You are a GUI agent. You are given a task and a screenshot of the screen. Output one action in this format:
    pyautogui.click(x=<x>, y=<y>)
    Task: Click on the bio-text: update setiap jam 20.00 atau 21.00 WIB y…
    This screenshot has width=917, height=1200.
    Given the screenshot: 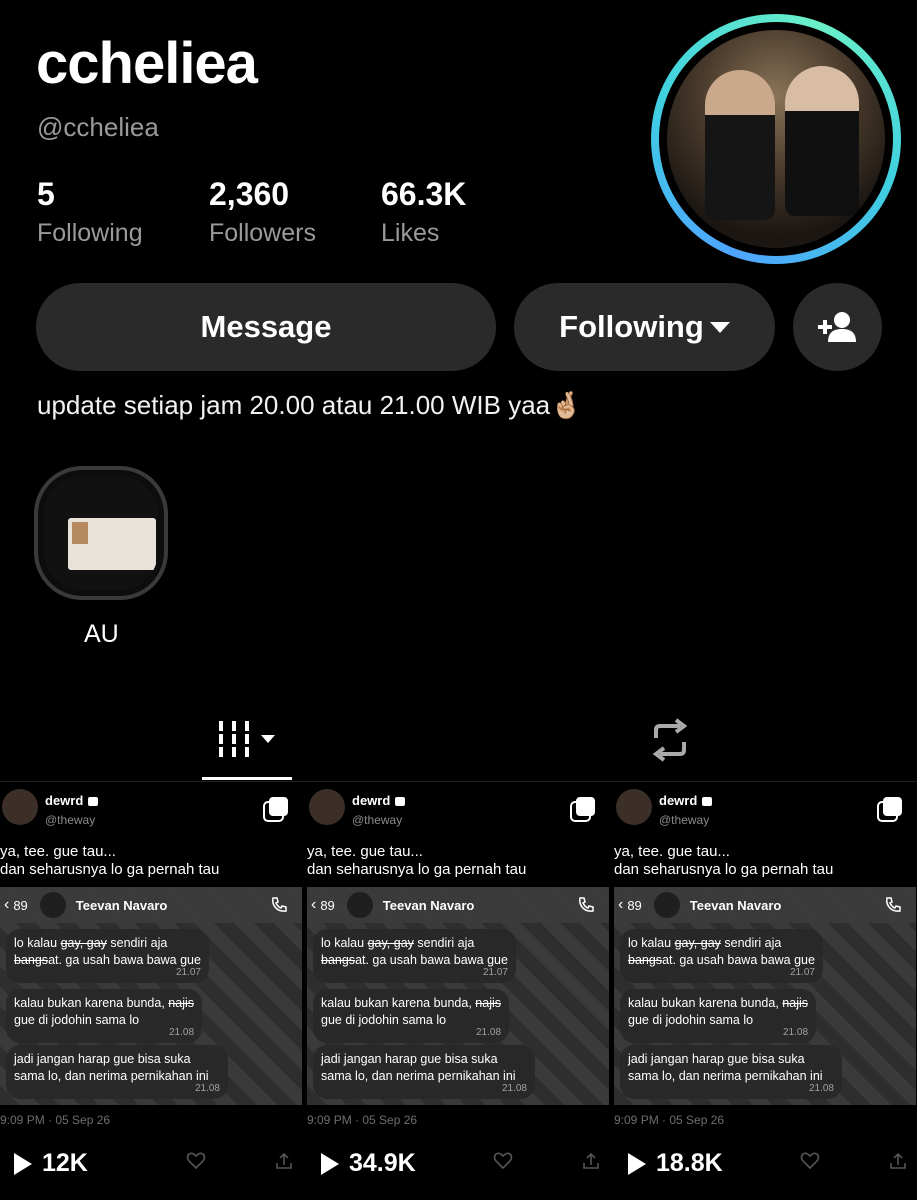 What is the action you would take?
    pyautogui.click(x=310, y=405)
    